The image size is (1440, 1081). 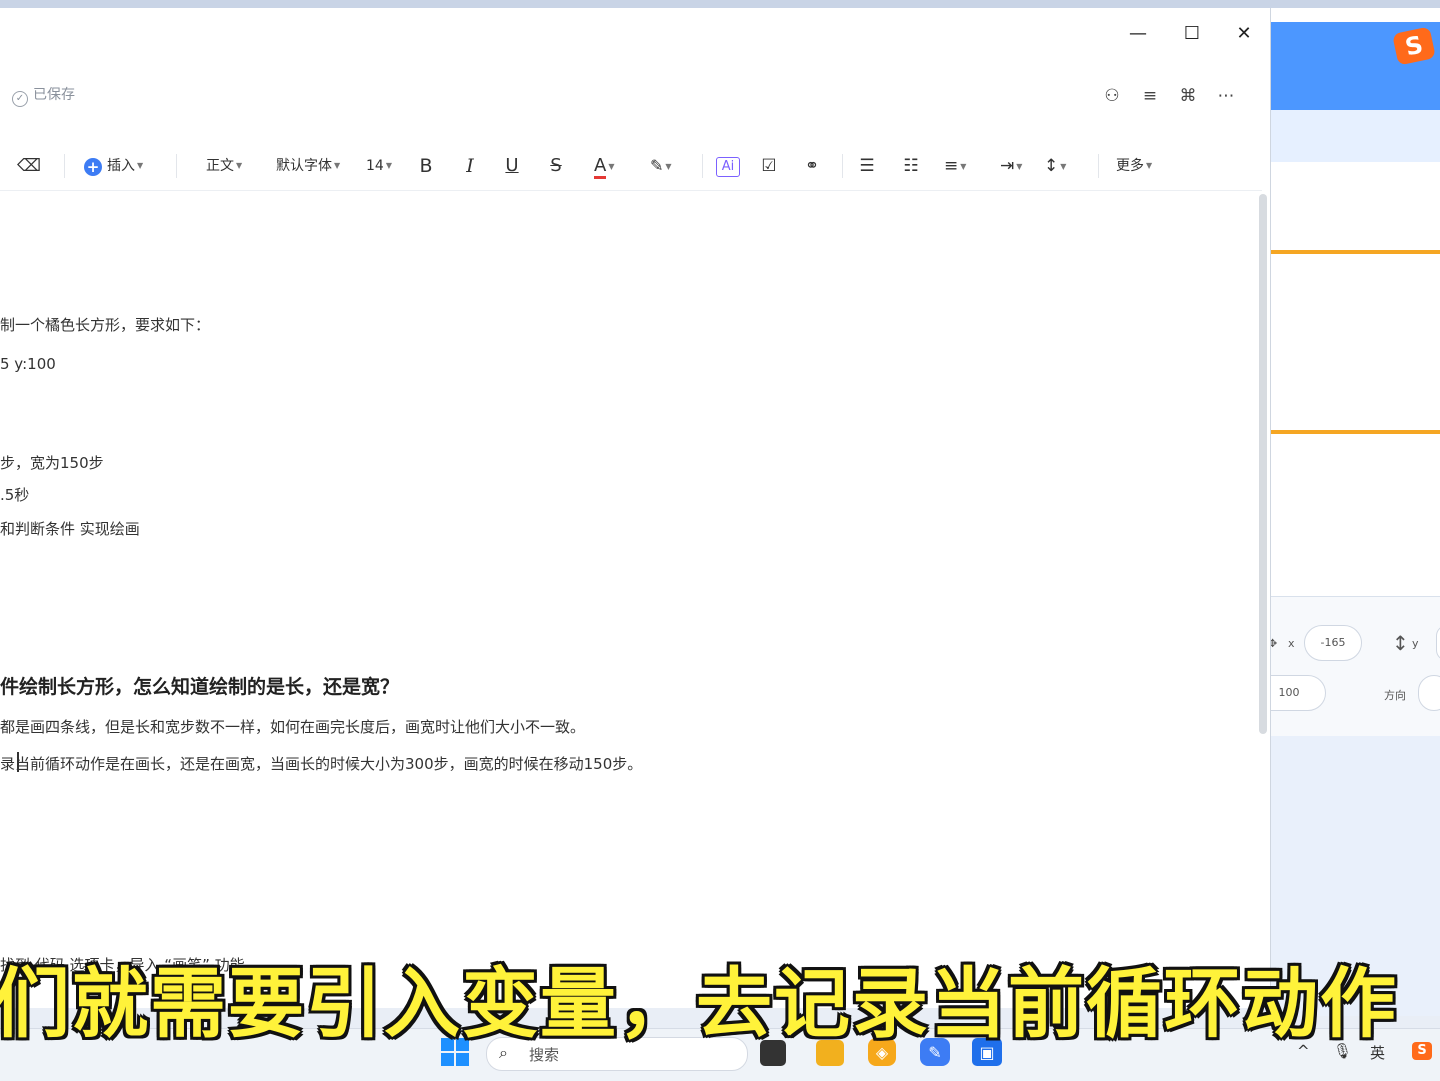 I want to click on underline-button: U, so click(x=512, y=166).